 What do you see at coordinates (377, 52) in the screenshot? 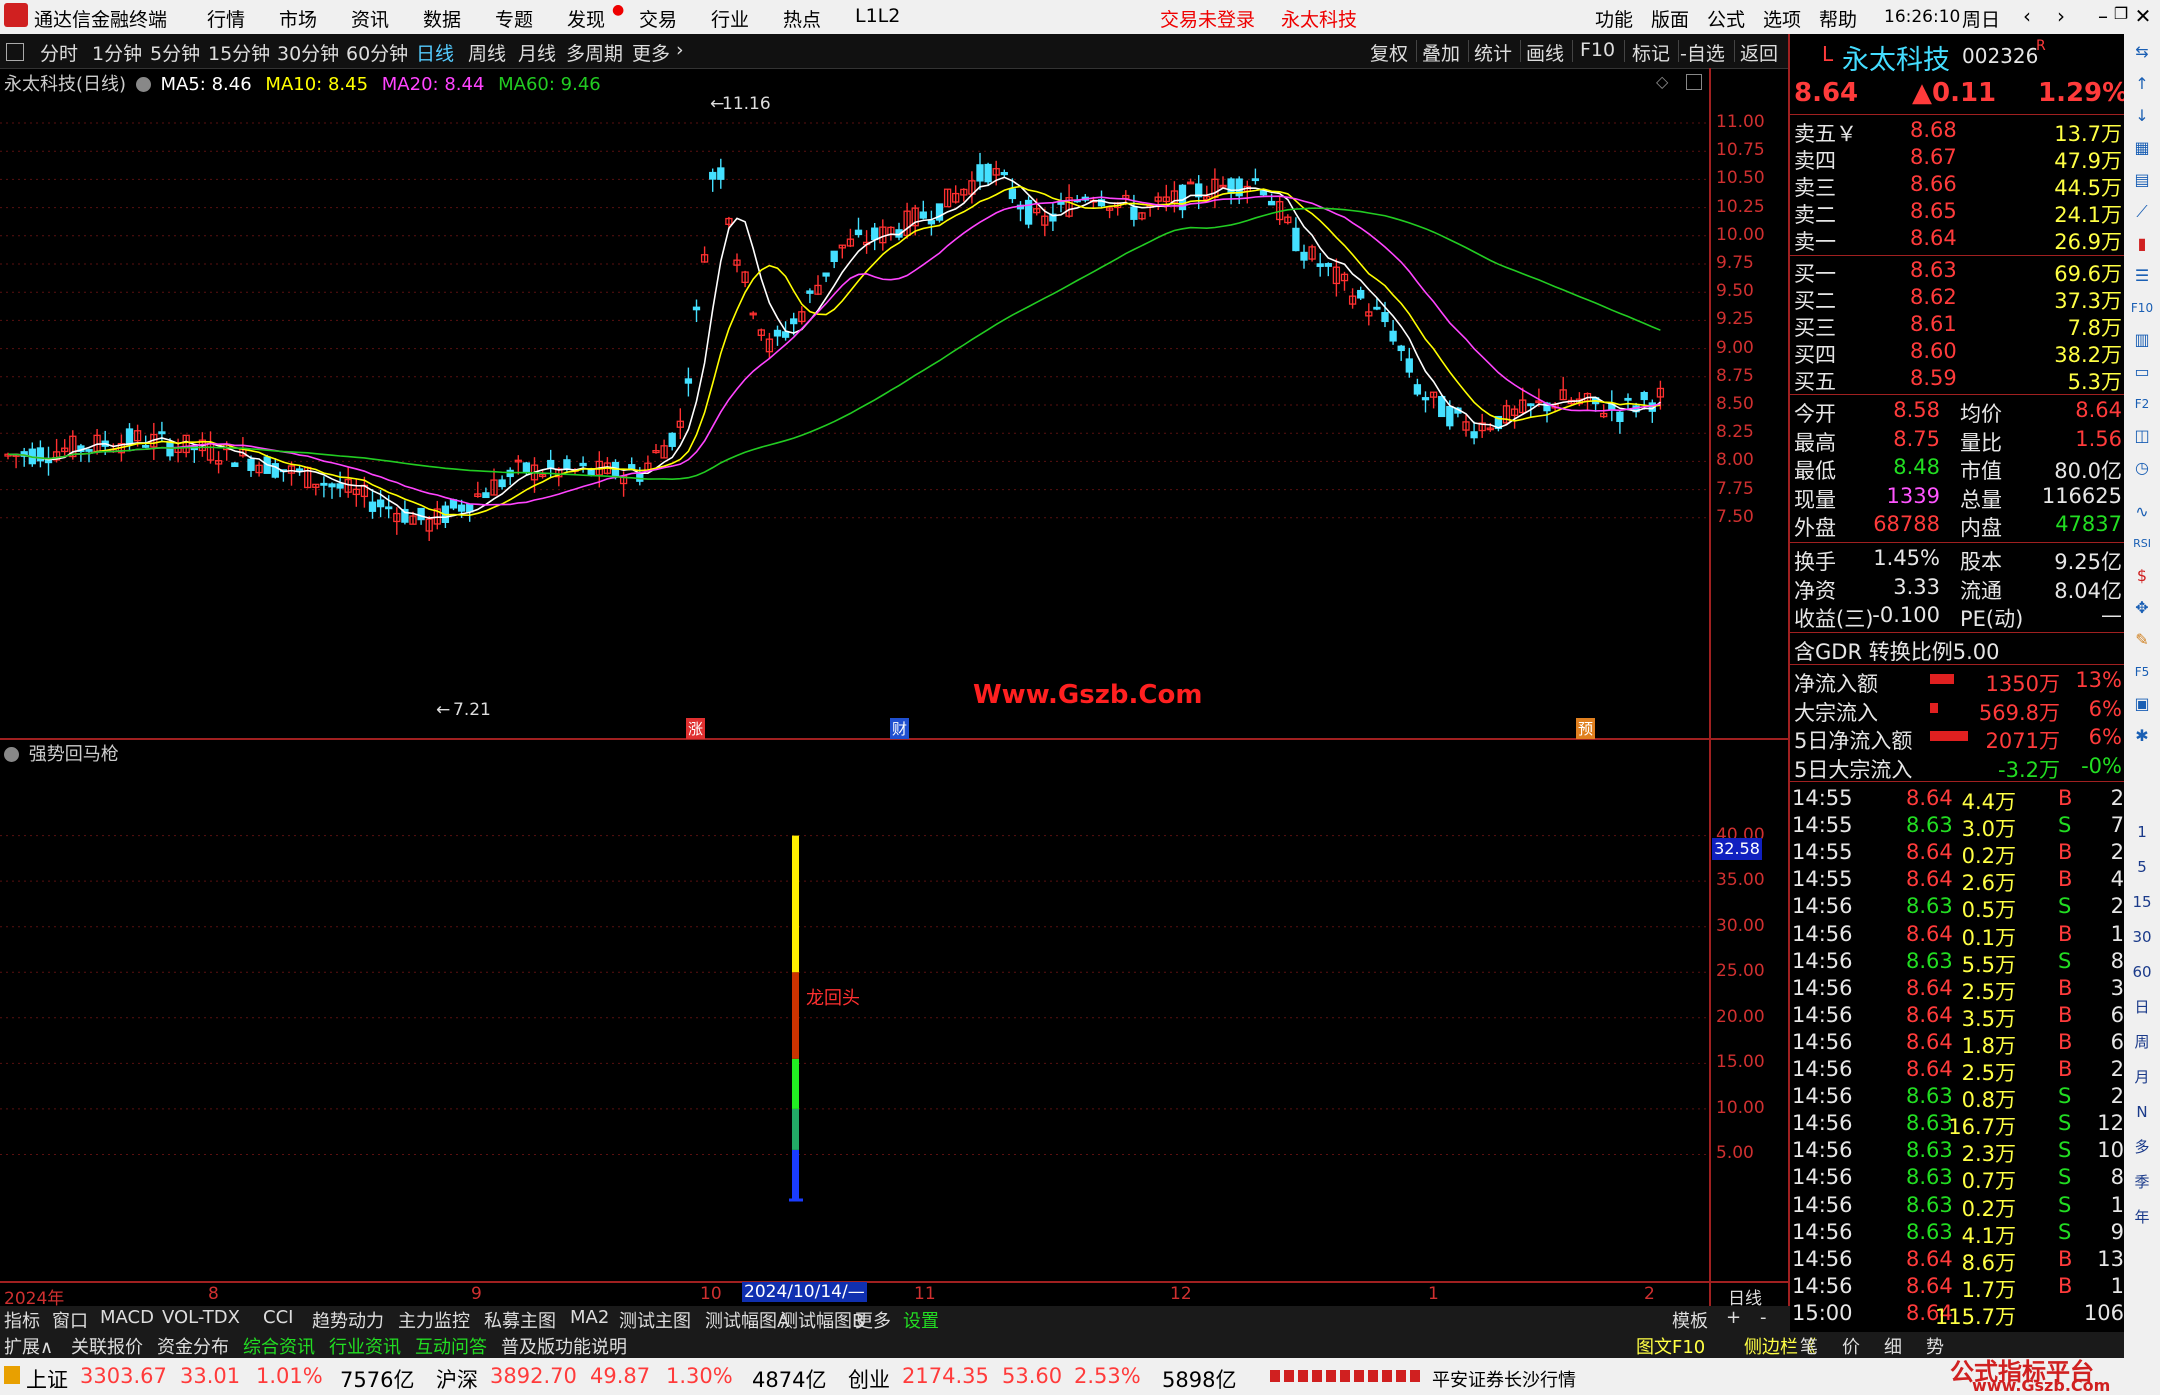
I see `period-tab: 60分钟` at bounding box center [377, 52].